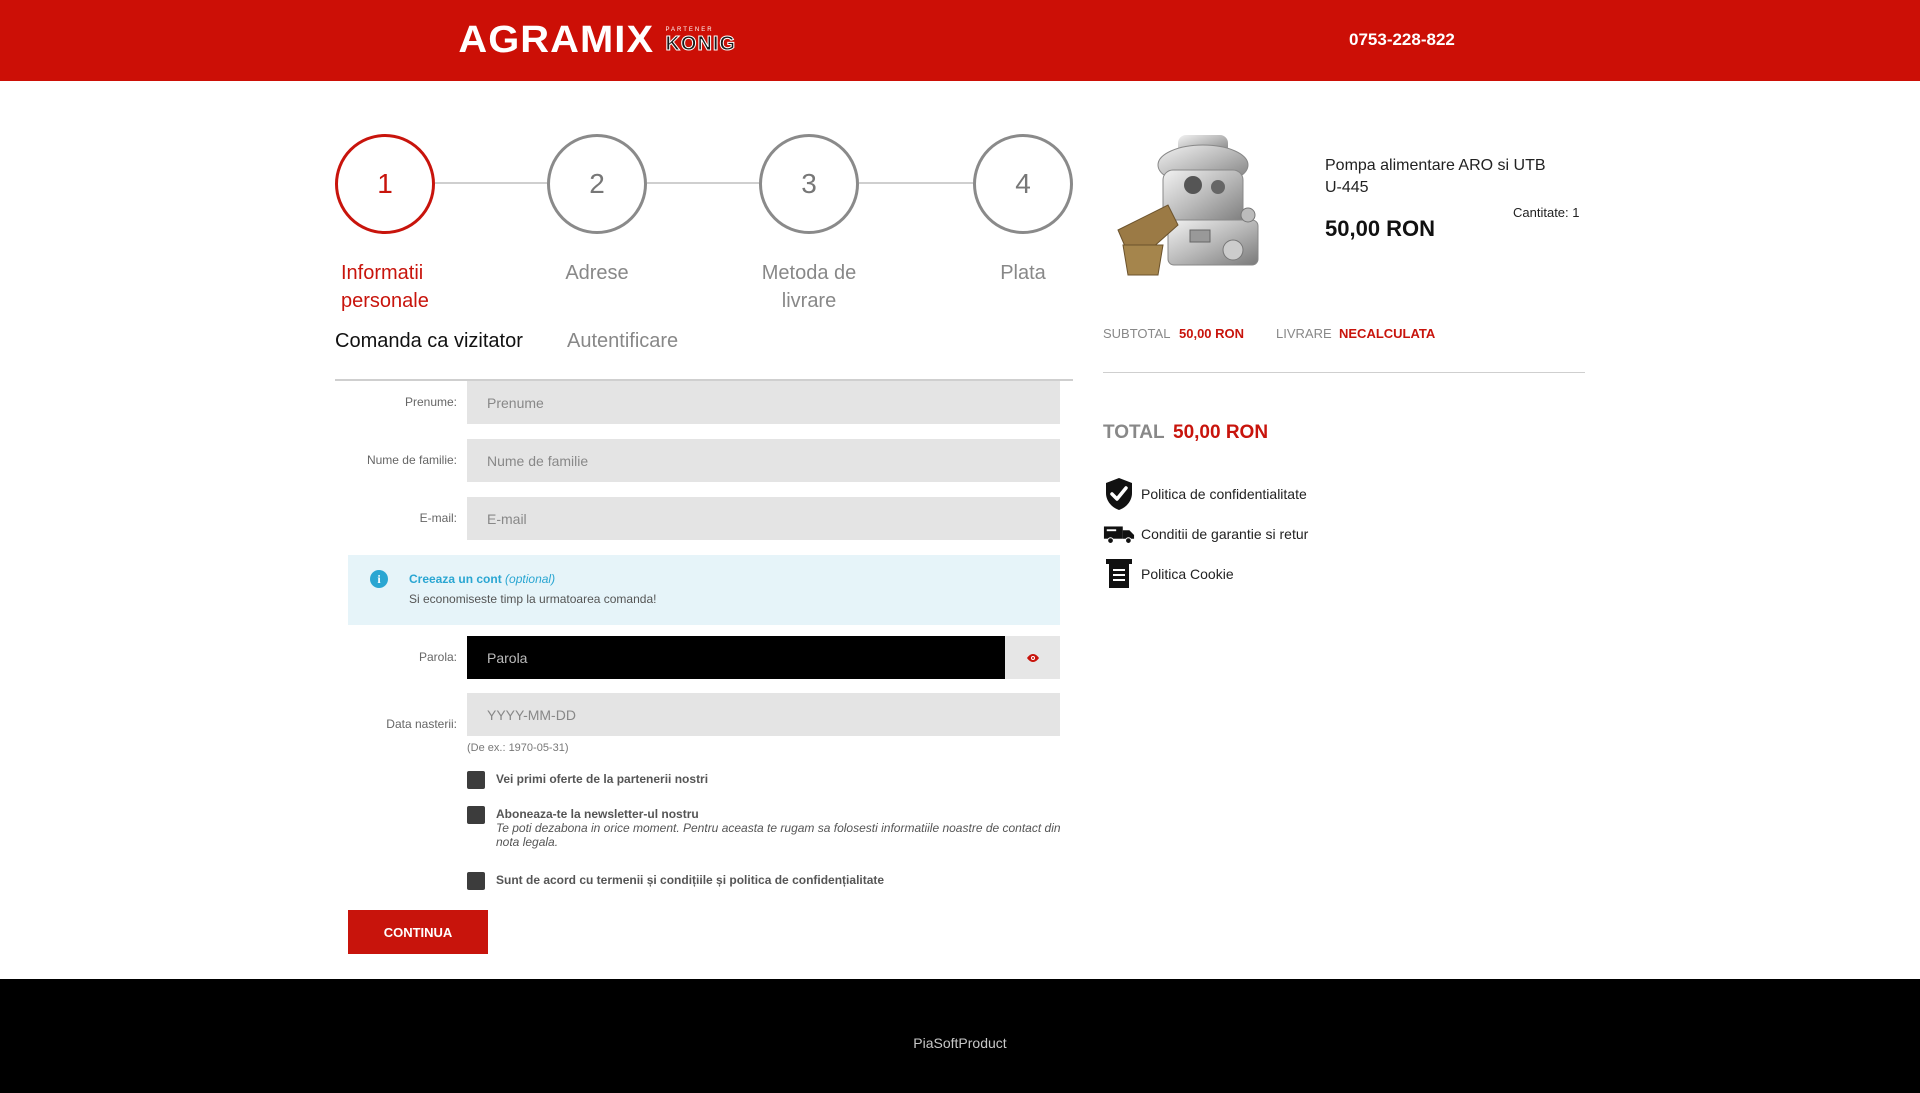 The width and height of the screenshot is (1920, 1093). Describe the element at coordinates (430, 402) in the screenshot. I see `first-name-label: Prenume:` at that location.